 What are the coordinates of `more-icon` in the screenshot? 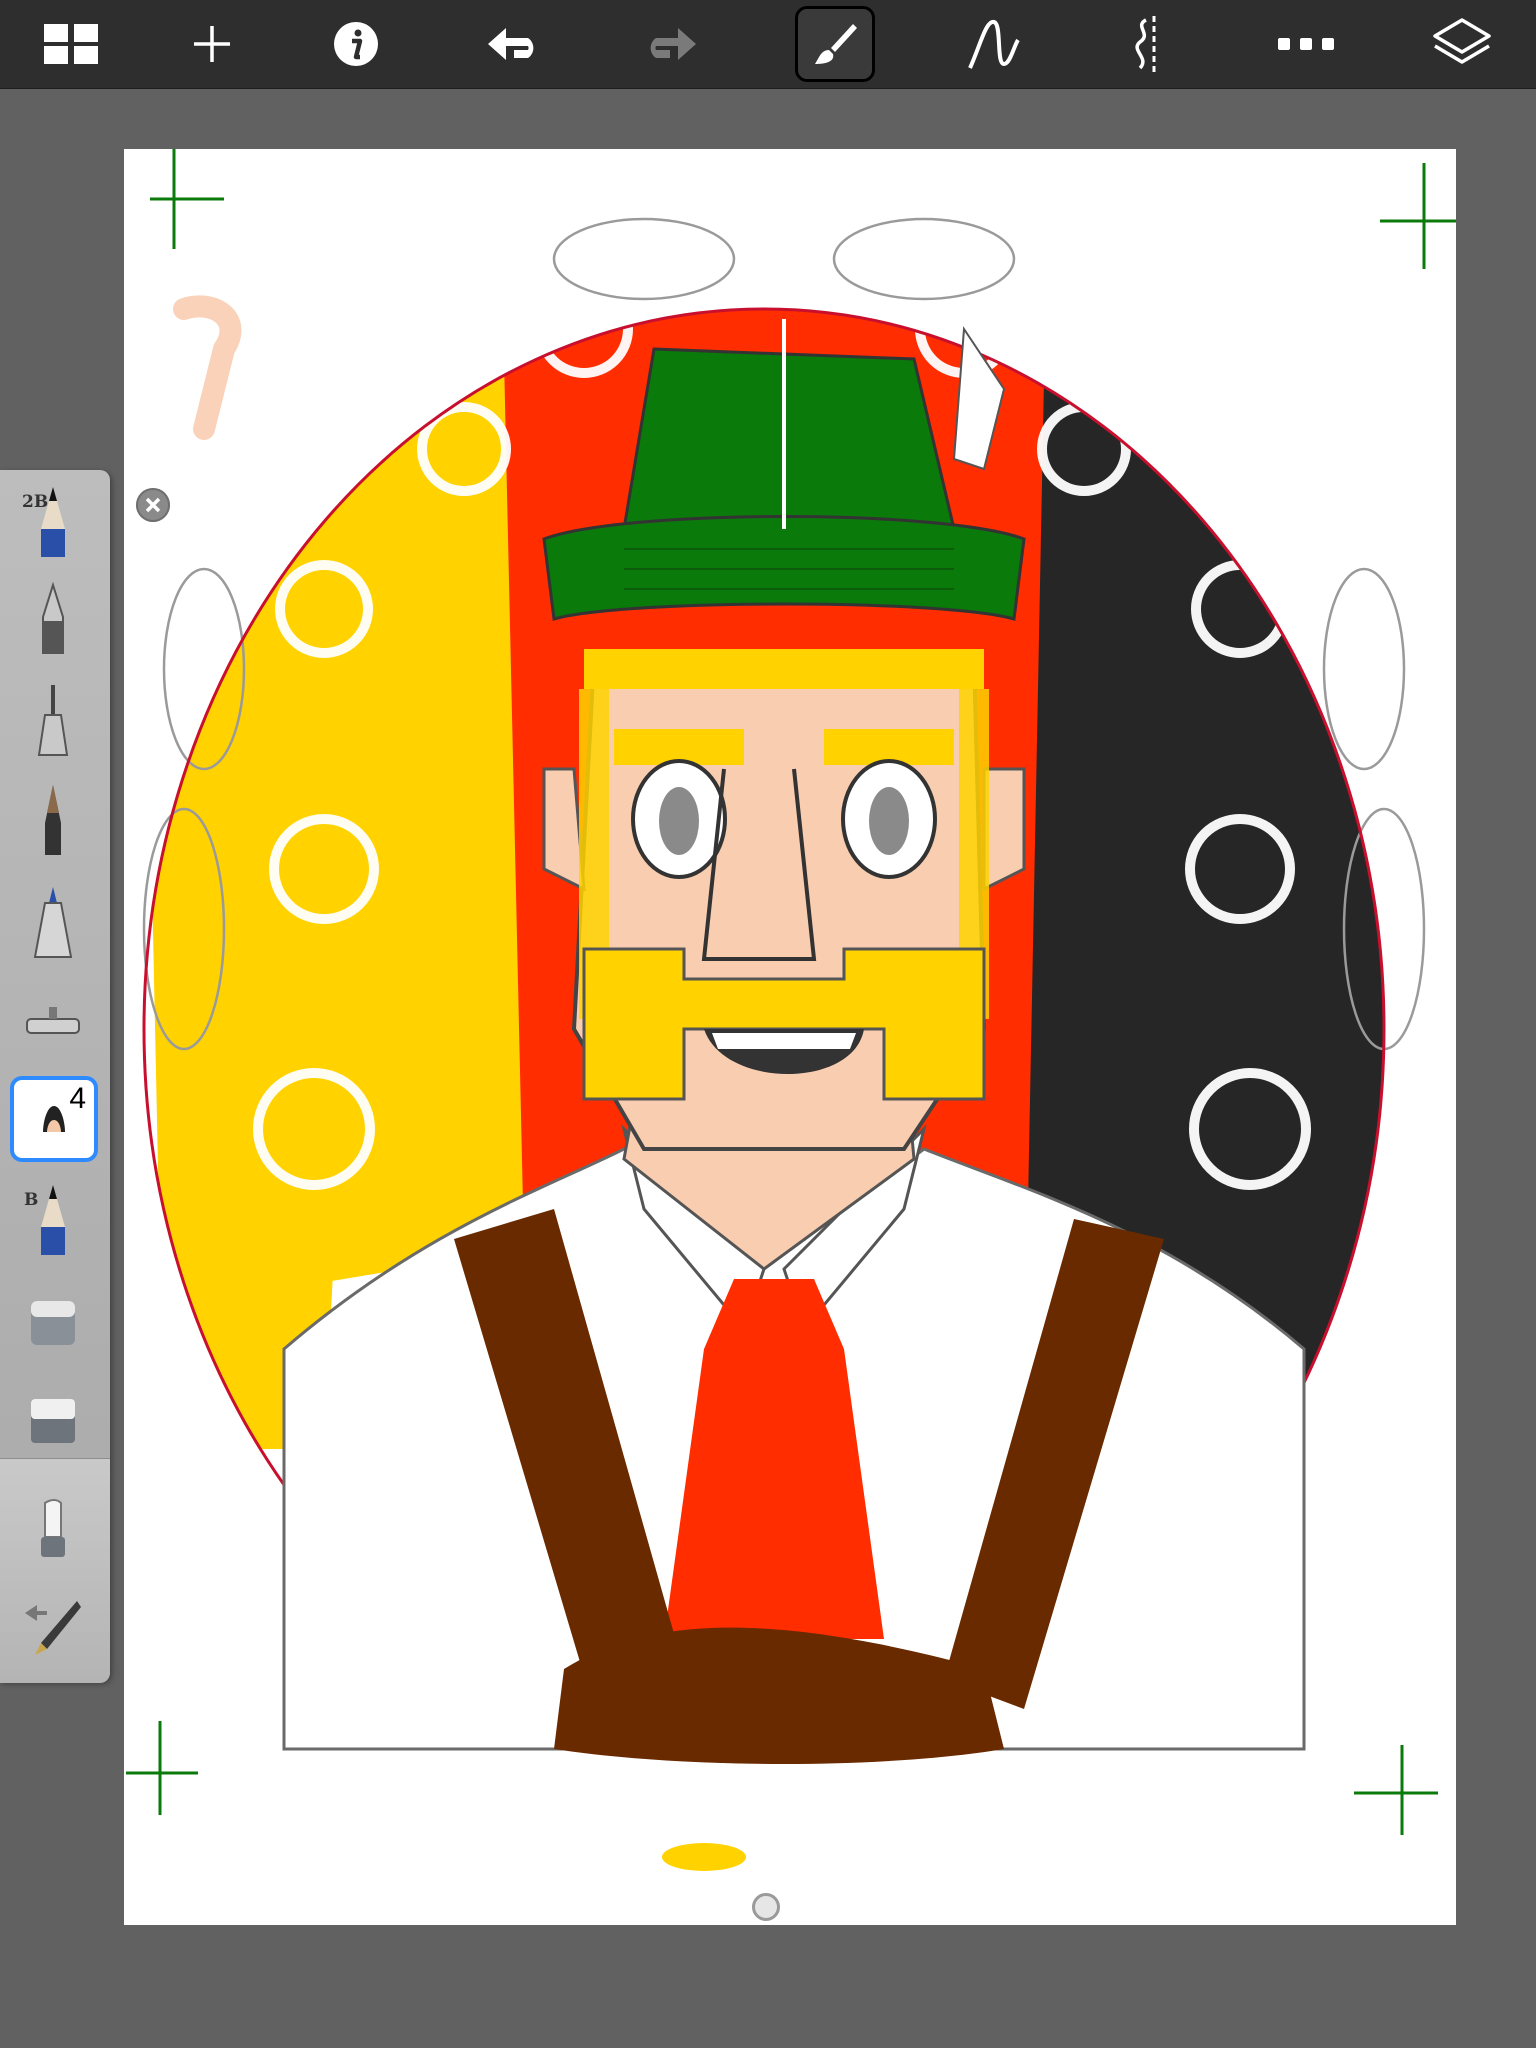 It's located at (1306, 44).